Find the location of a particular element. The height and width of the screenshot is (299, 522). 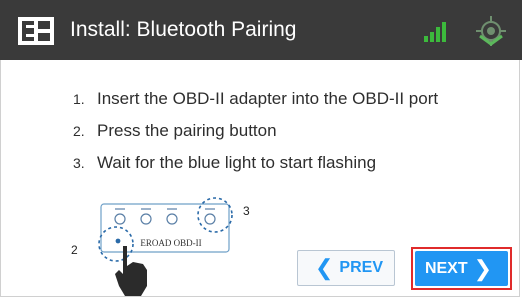

callout-button-label: 2 is located at coordinates (74, 250).